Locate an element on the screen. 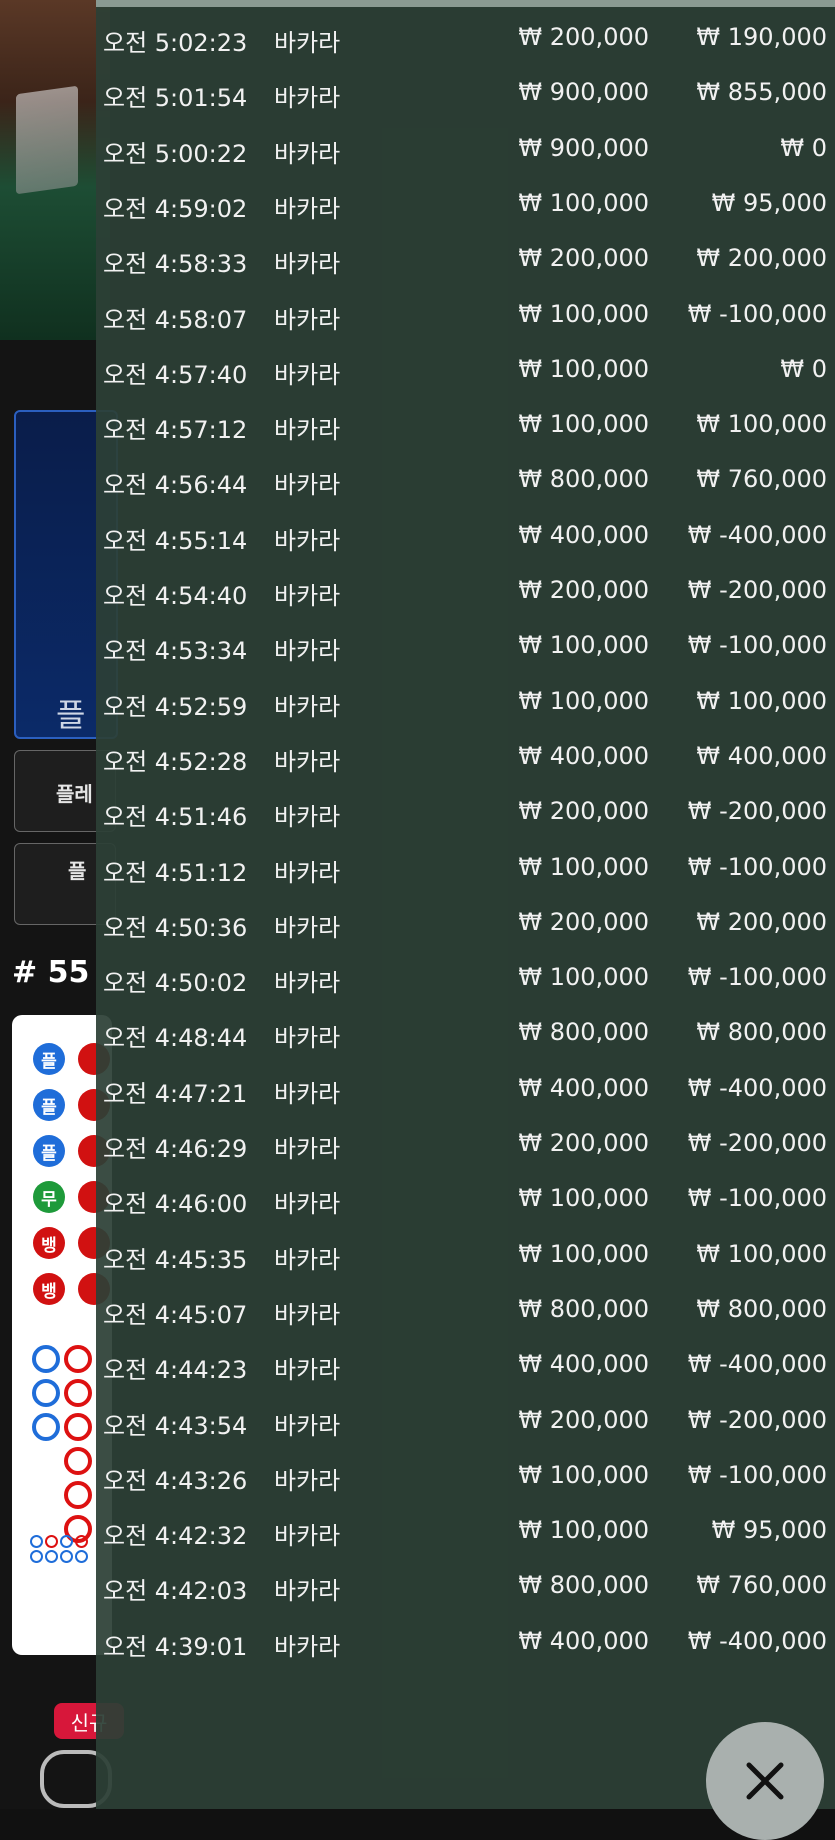 This screenshot has height=1840, width=835. history-row: 오전 4:43:26 바카라 ₩ 100,000 ₩ -100,000 is located at coordinates (465, 1474).